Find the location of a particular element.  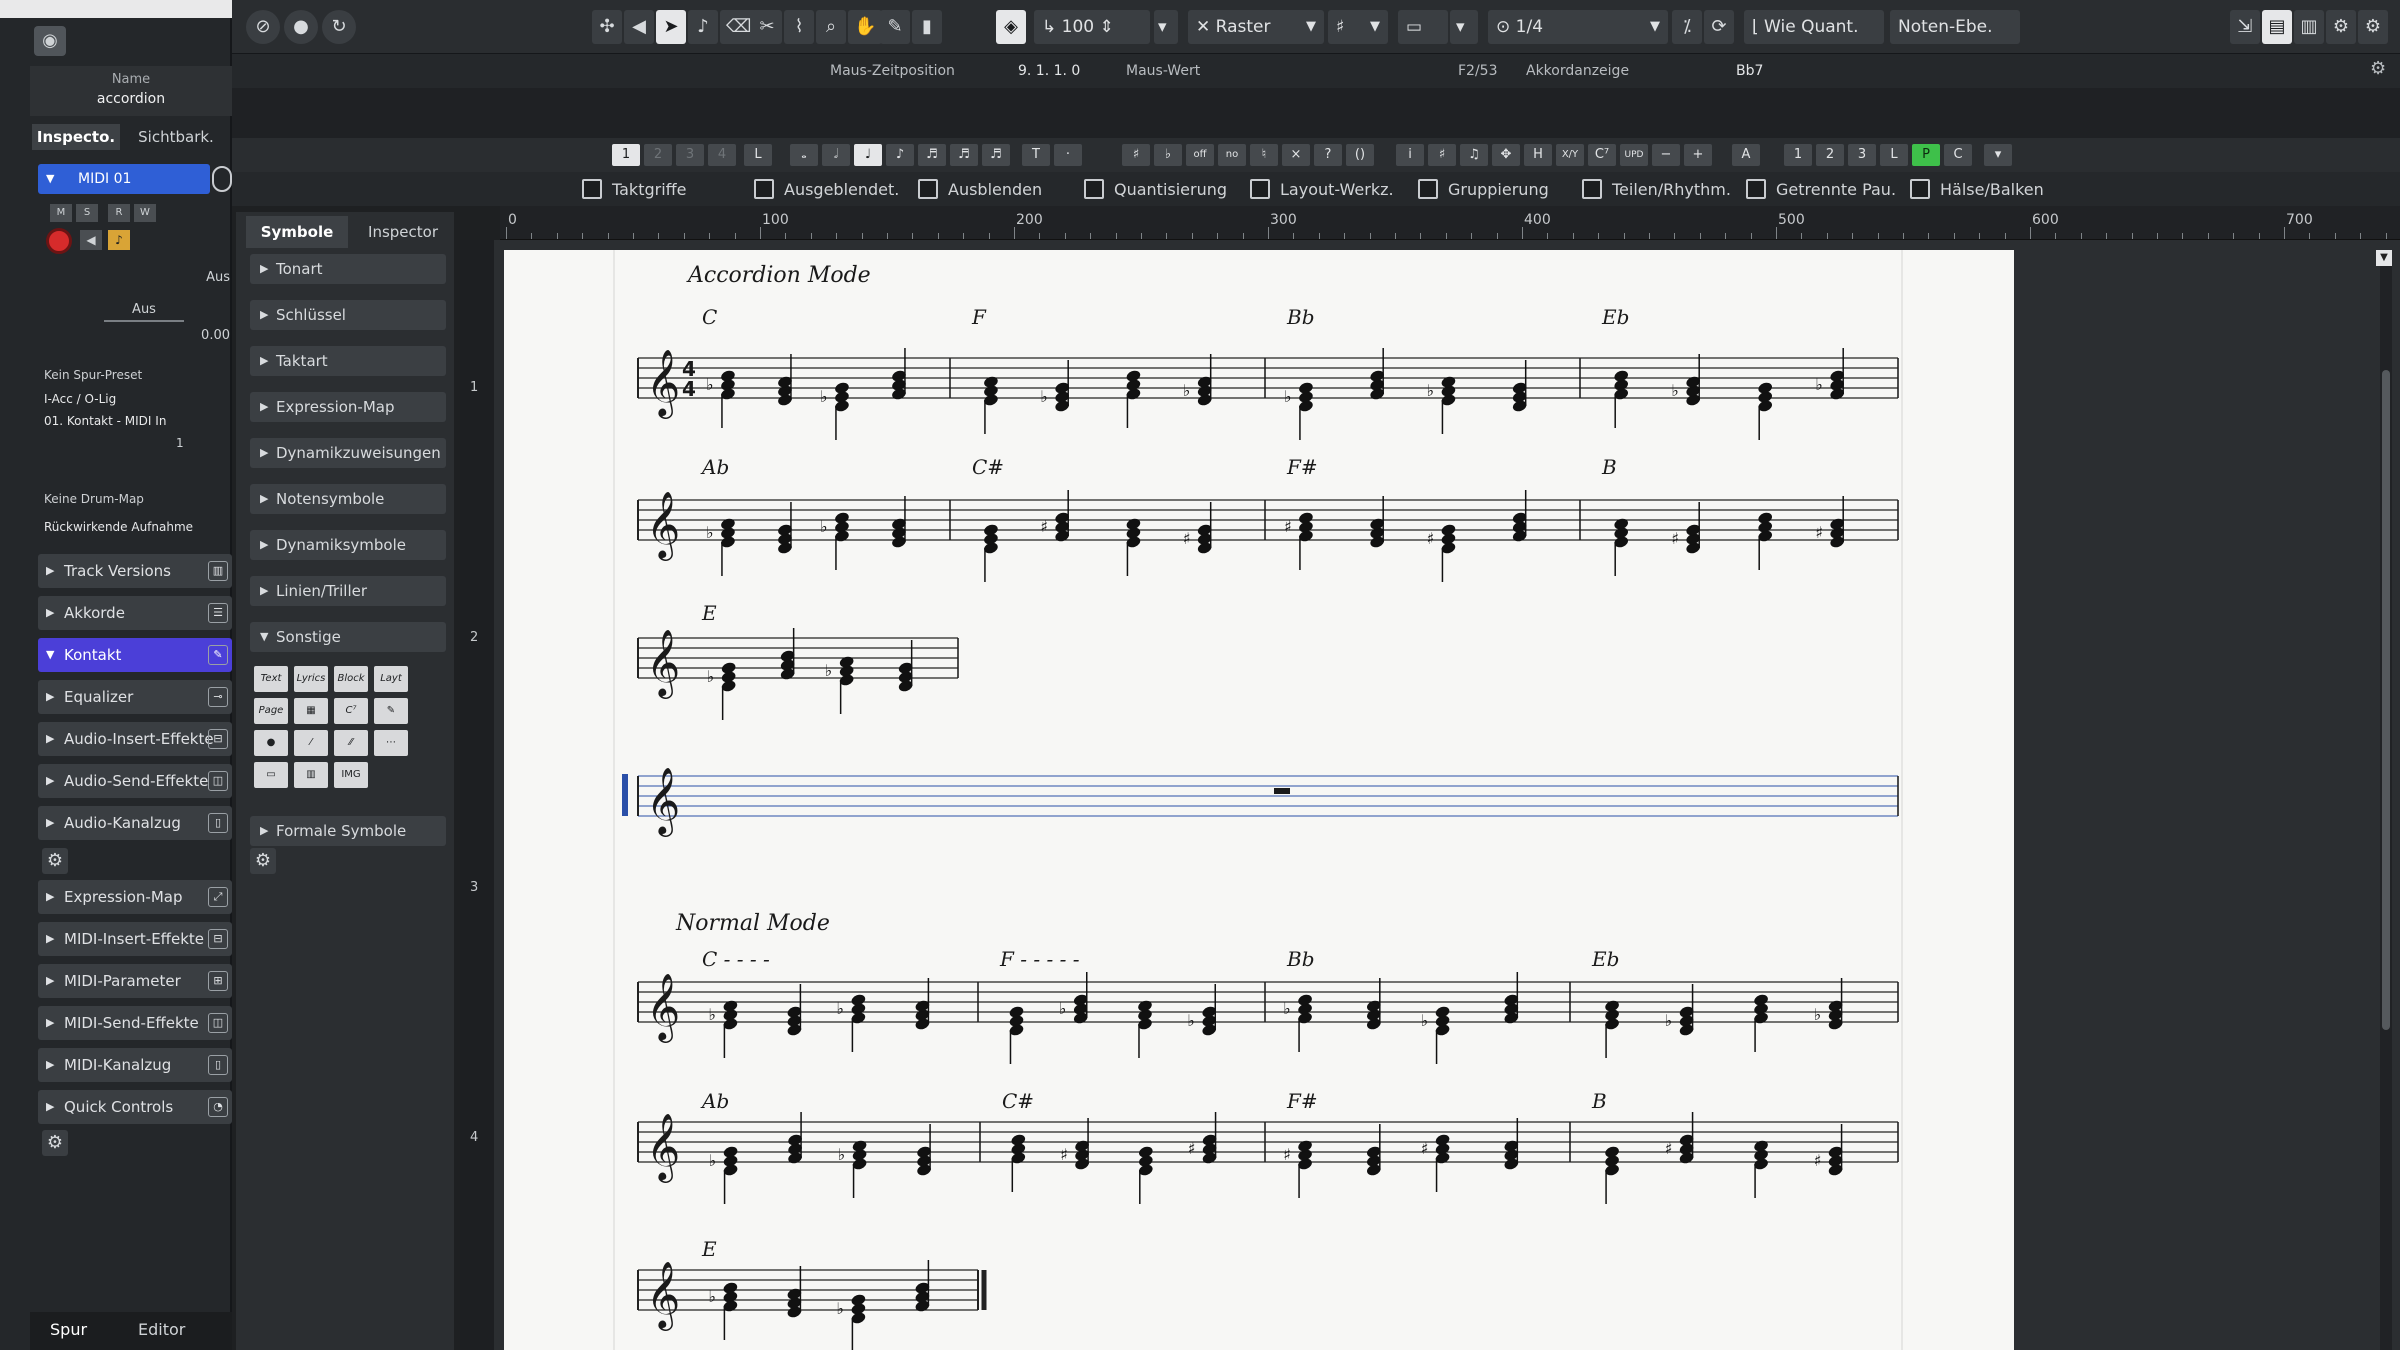

window-zone-icon: ⇲ is located at coordinates (2245, 27).